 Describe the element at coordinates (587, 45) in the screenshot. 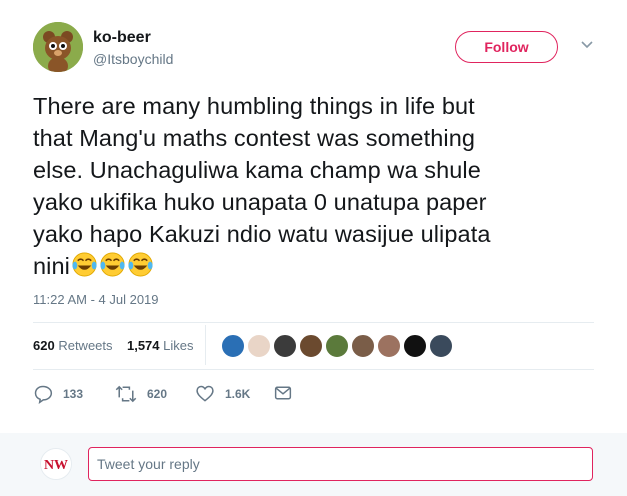

I see `chevron-down-icon` at that location.